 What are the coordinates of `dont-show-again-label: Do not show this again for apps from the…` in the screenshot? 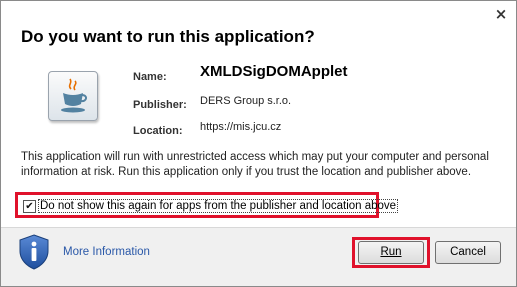 It's located at (218, 206).